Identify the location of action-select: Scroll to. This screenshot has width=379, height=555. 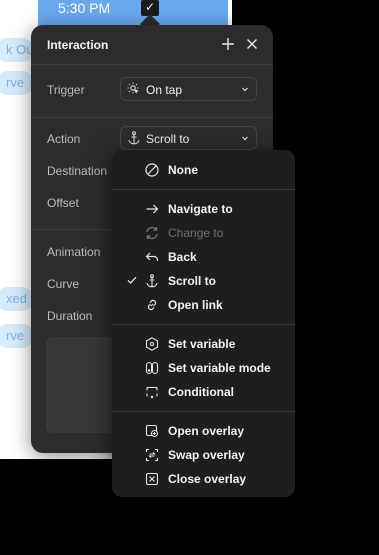
(188, 138).